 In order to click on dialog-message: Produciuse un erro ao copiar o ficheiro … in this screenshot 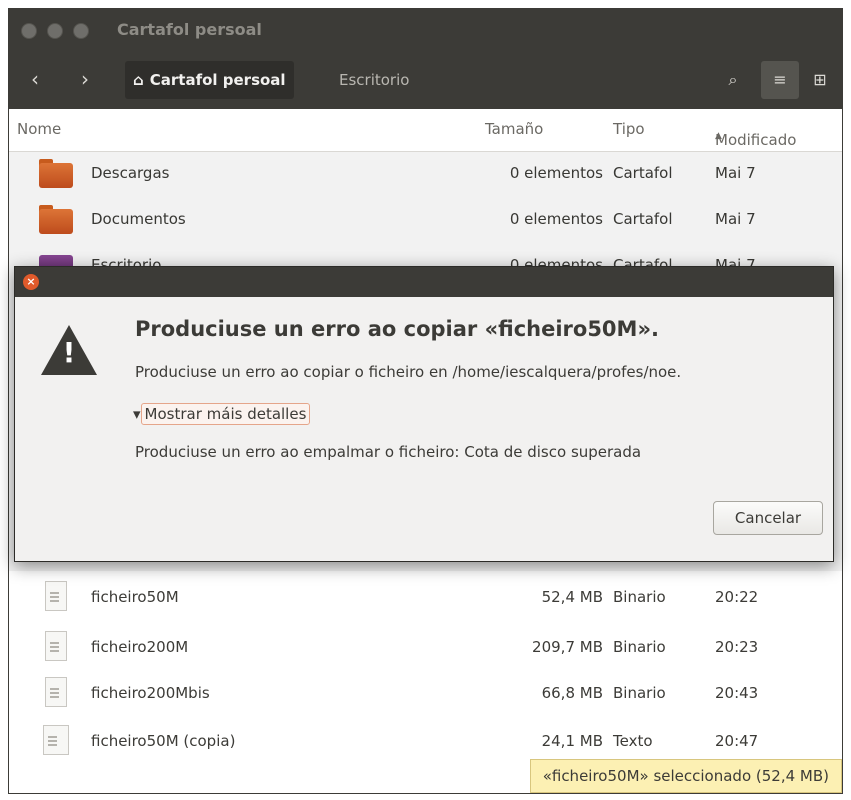, I will do `click(408, 372)`.